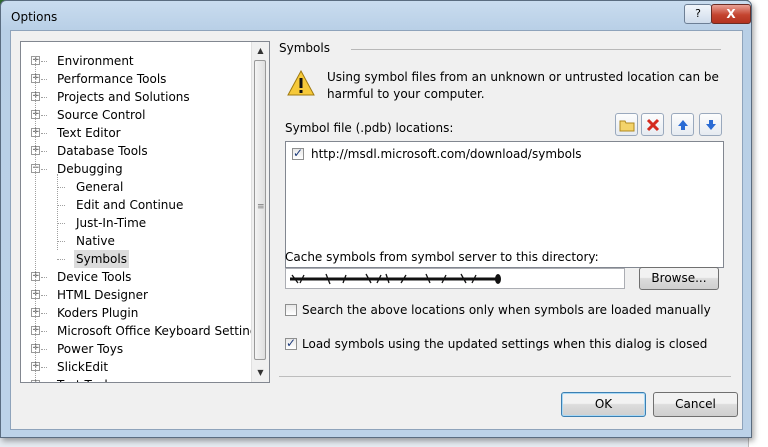 The width and height of the screenshot is (768, 447). I want to click on move-down-icon, so click(710, 124).